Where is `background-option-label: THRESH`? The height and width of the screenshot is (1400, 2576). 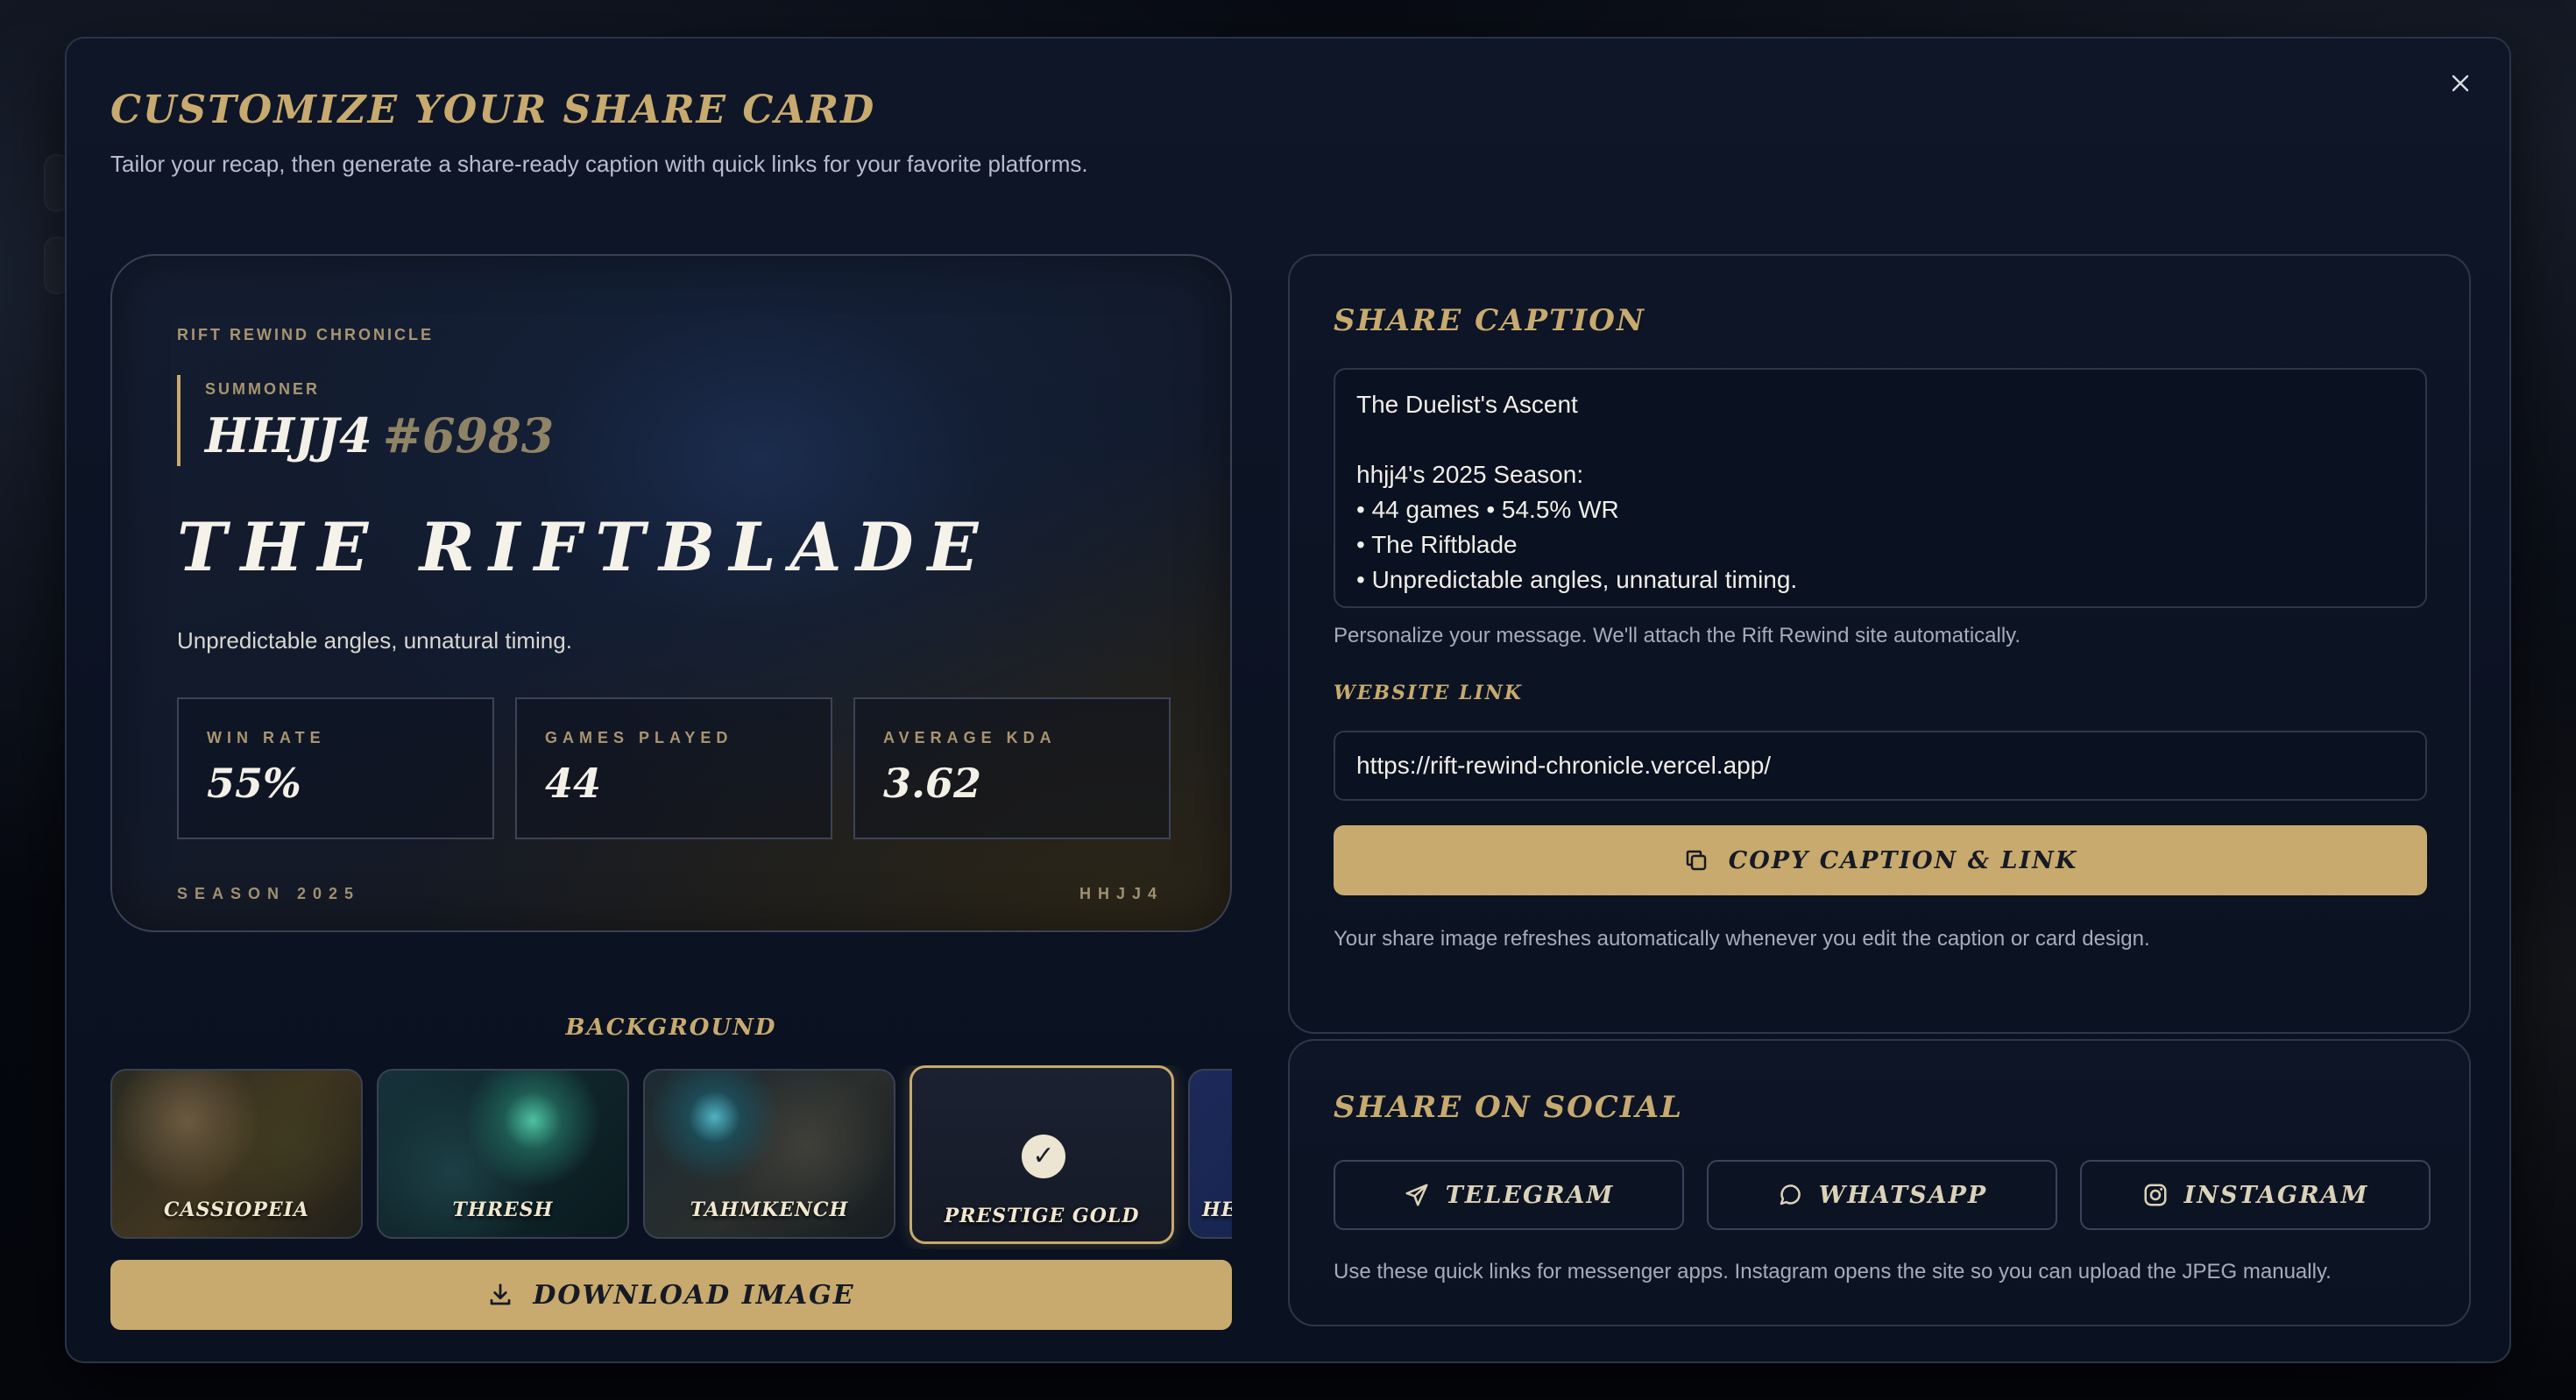 background-option-label: THRESH is located at coordinates (503, 1209).